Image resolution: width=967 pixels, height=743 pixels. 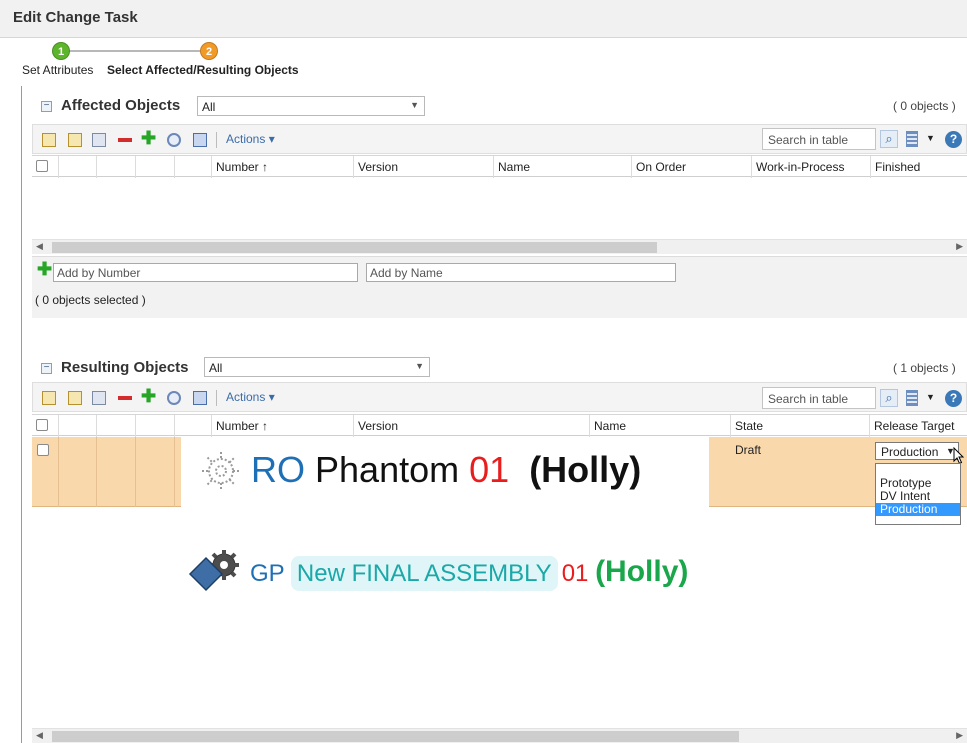 What do you see at coordinates (810, 167) in the screenshot?
I see `column-work-in-process: Work-in-Process` at bounding box center [810, 167].